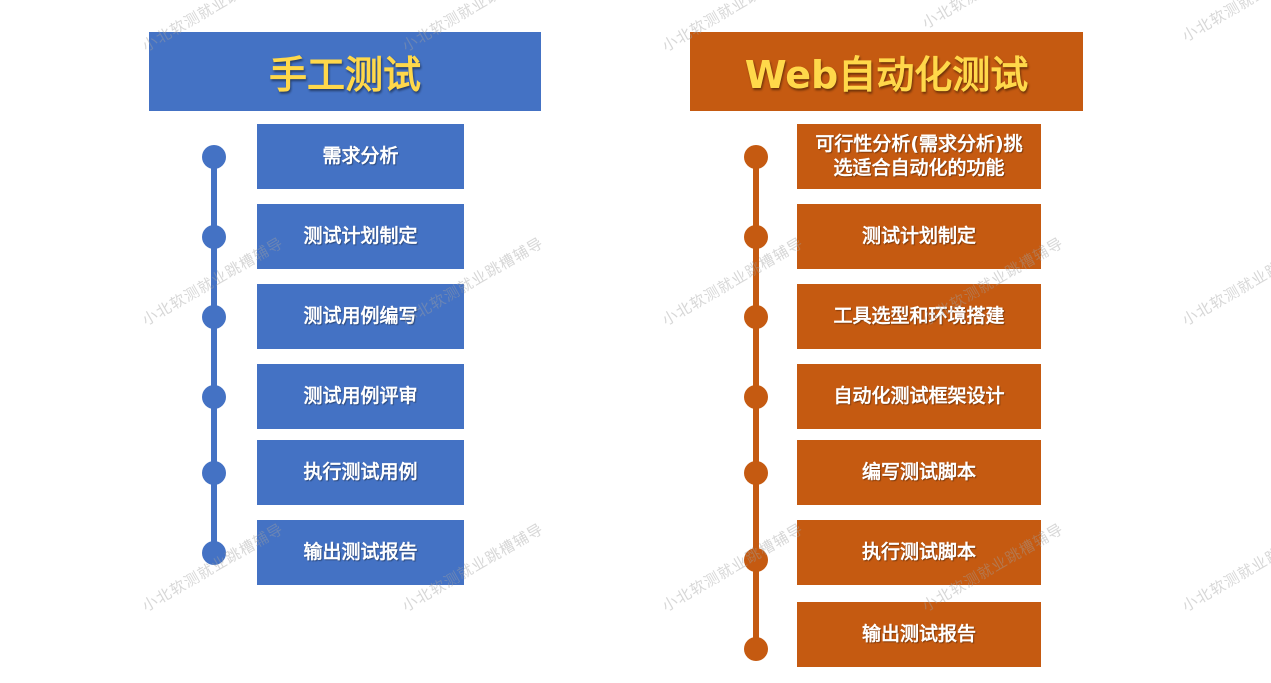 Image resolution: width=1271 pixels, height=683 pixels. What do you see at coordinates (886, 71) in the screenshot?
I see `web-automation-title: Web自动化测试` at bounding box center [886, 71].